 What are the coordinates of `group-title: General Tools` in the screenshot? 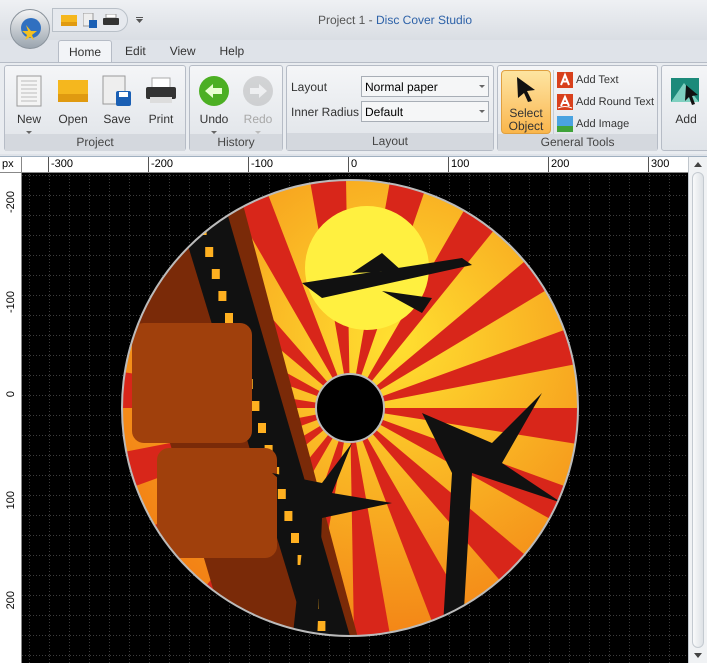 It's located at (578, 142).